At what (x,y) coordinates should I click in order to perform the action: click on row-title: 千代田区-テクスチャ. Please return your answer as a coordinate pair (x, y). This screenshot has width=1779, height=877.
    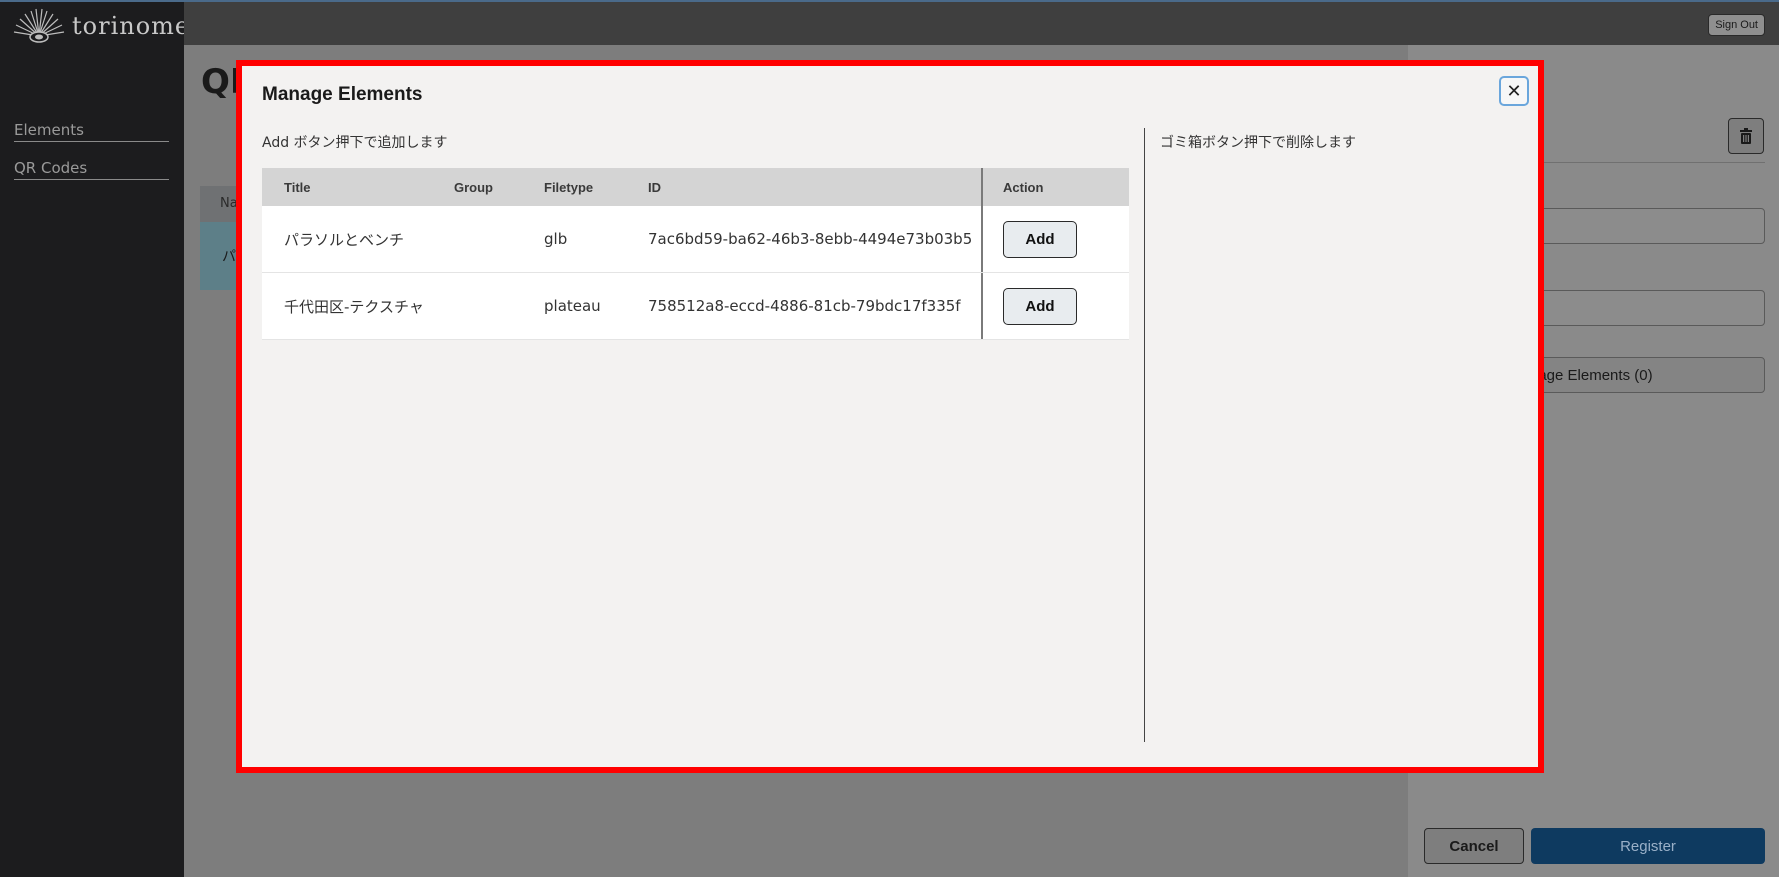
    Looking at the image, I should click on (354, 306).